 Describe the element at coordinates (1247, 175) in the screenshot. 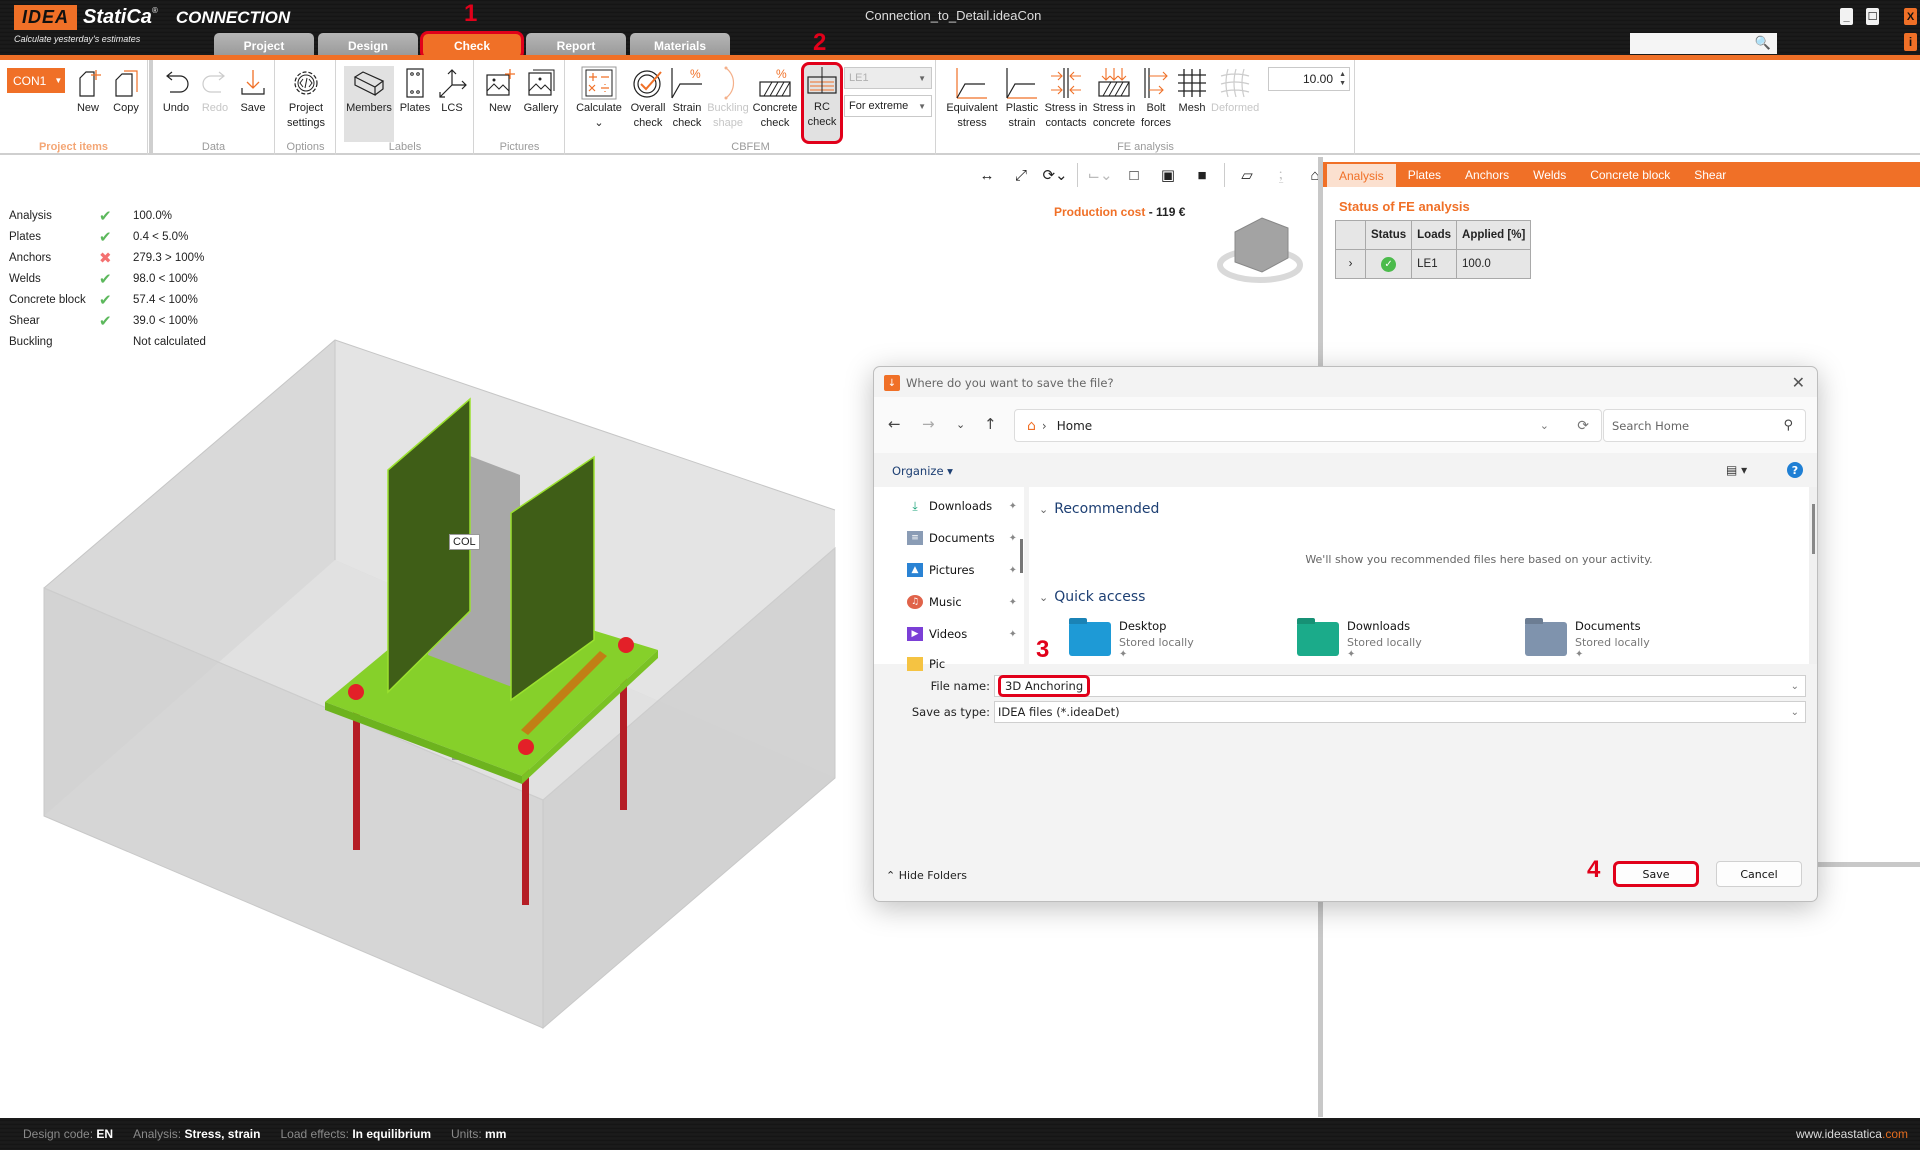

I see `view-box-icon: ▱` at that location.